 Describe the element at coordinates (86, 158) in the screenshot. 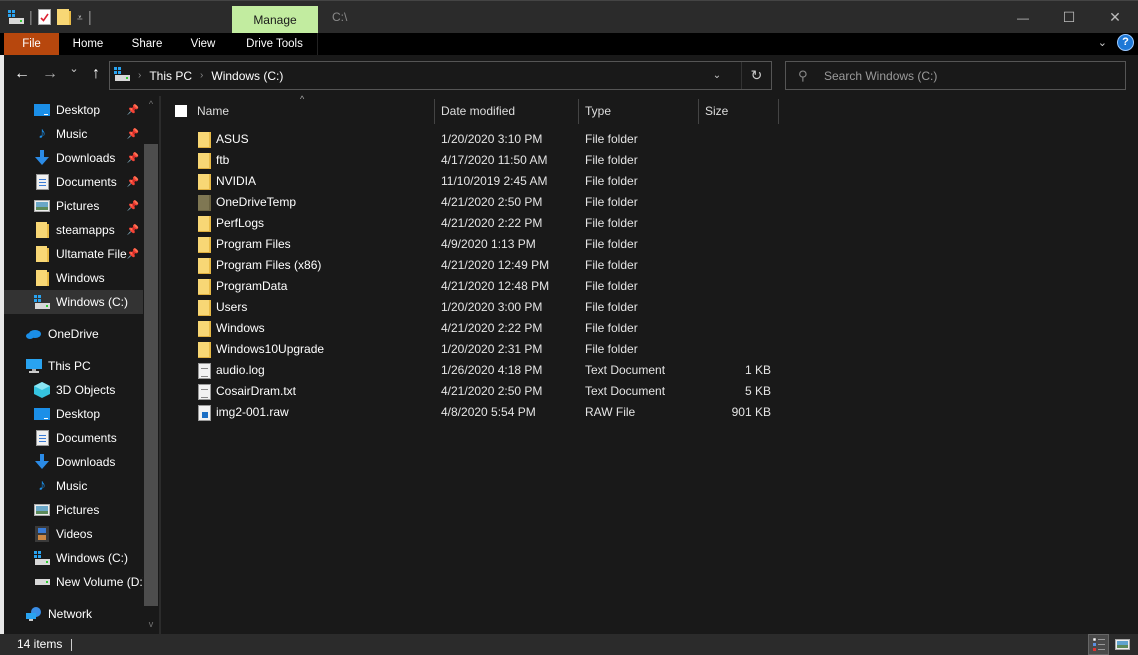

I see `sidebar-item-label: Downloads` at that location.